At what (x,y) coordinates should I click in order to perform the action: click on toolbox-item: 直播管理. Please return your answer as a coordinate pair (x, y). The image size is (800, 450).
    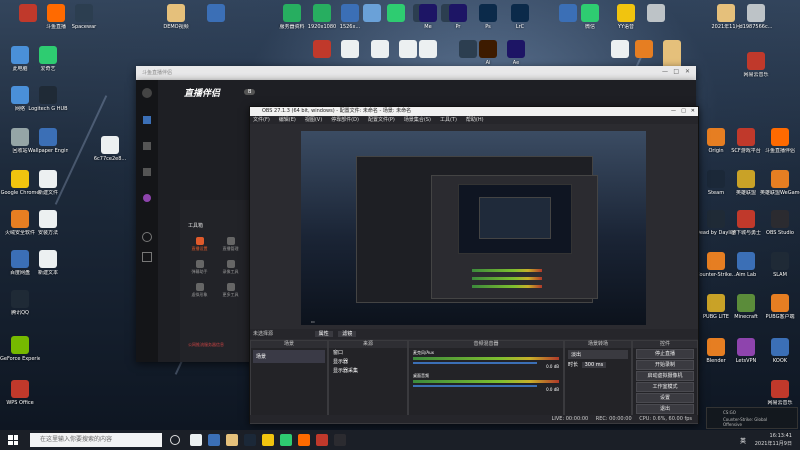
    Looking at the image, I should click on (230, 244).